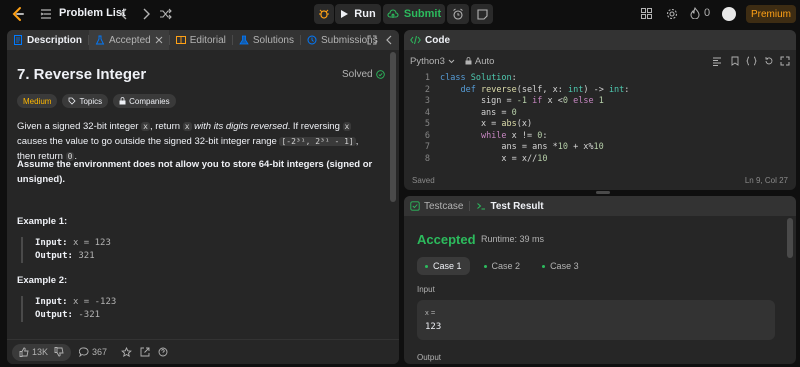 This screenshot has width=800, height=367. Describe the element at coordinates (790, 238) in the screenshot. I see `result-scrollbar` at that location.